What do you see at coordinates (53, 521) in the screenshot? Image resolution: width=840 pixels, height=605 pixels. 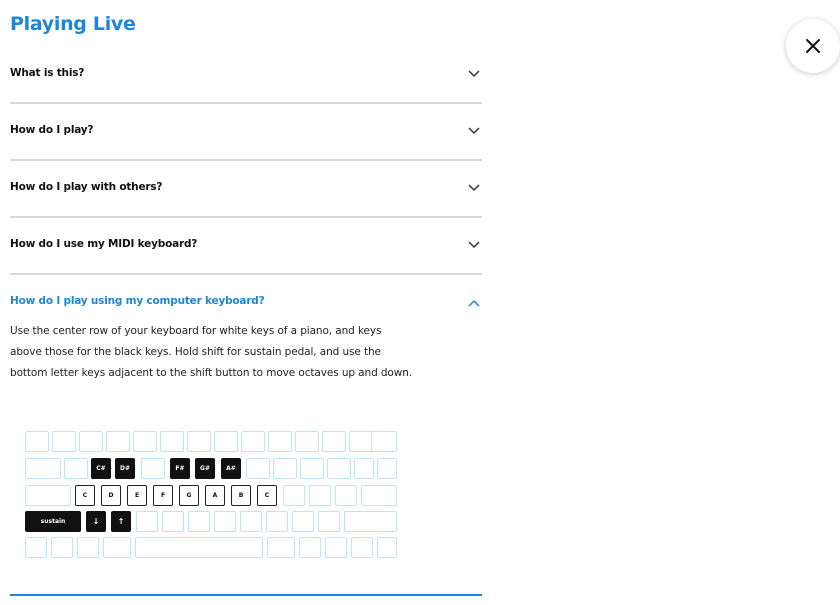 I see `sustain-key: sustain` at bounding box center [53, 521].